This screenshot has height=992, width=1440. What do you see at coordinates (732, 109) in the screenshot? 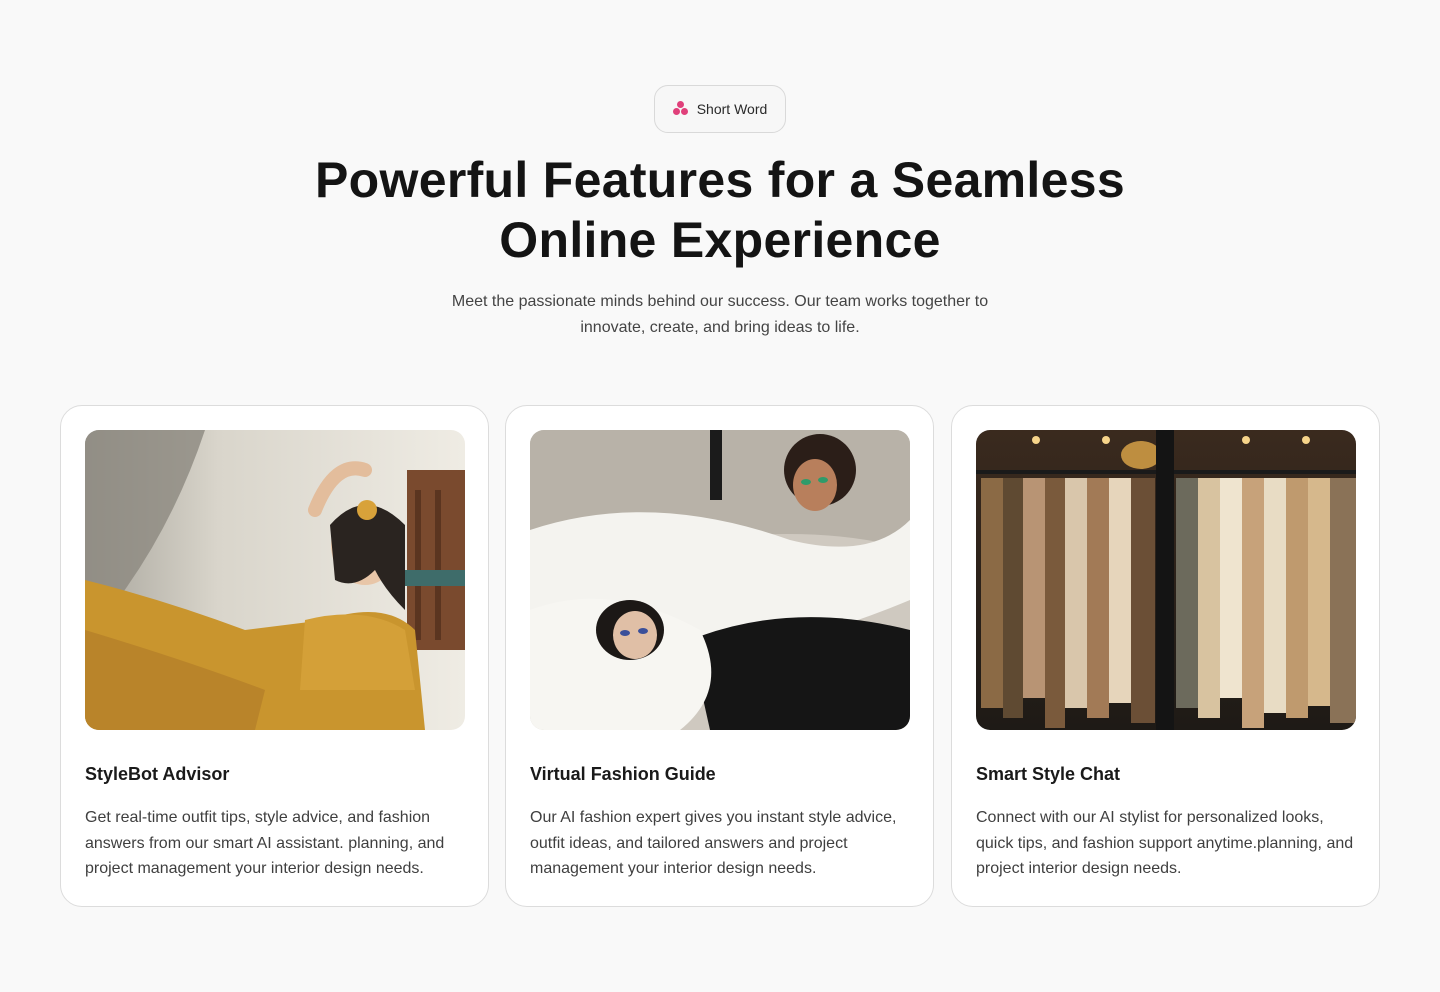
I see `badge-label: Short Word` at bounding box center [732, 109].